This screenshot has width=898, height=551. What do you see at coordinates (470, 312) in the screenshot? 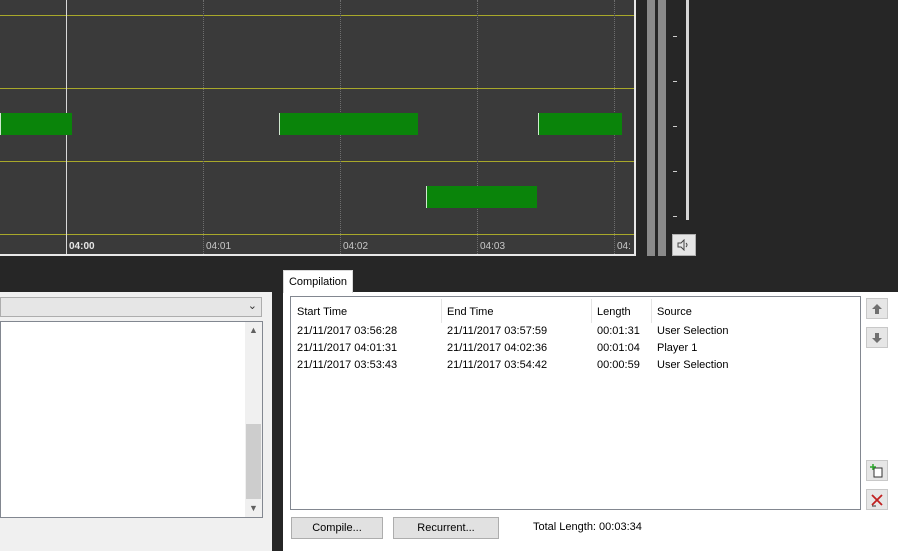
I see `column-header-end-time: End Time` at bounding box center [470, 312].